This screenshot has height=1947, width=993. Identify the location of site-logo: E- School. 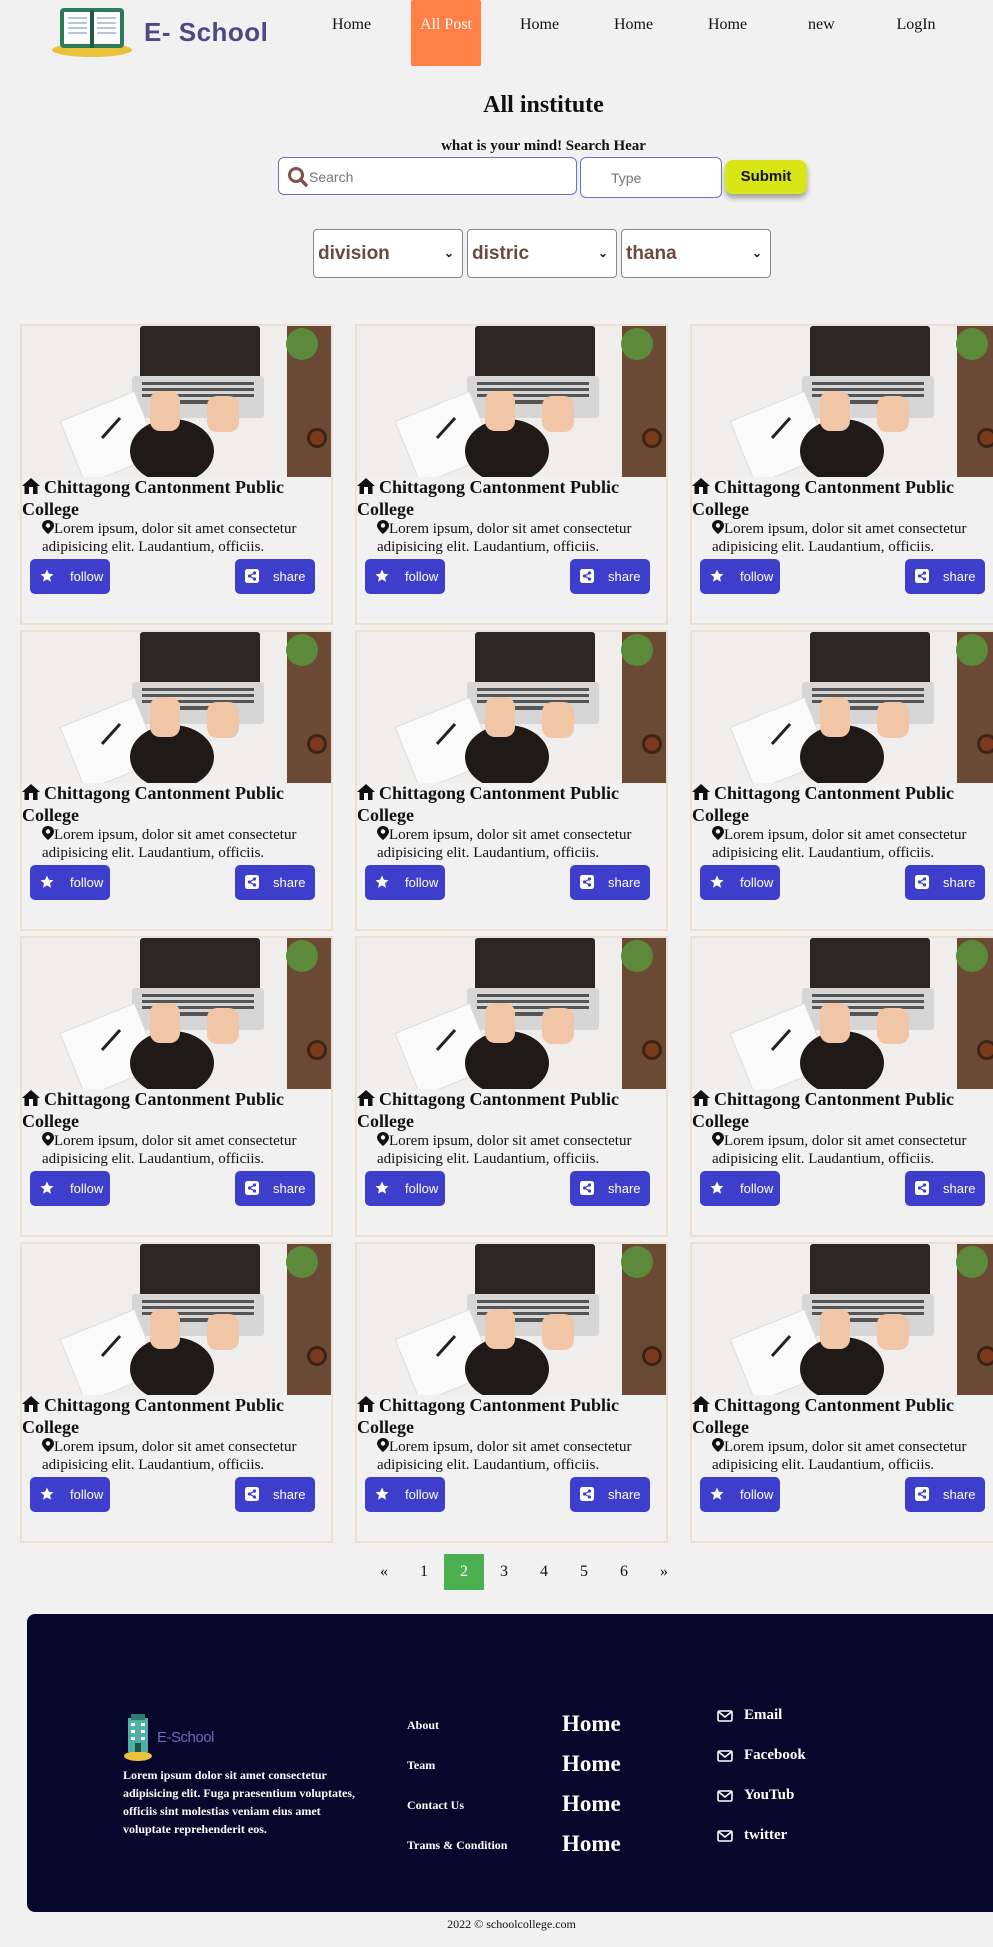
(159, 32).